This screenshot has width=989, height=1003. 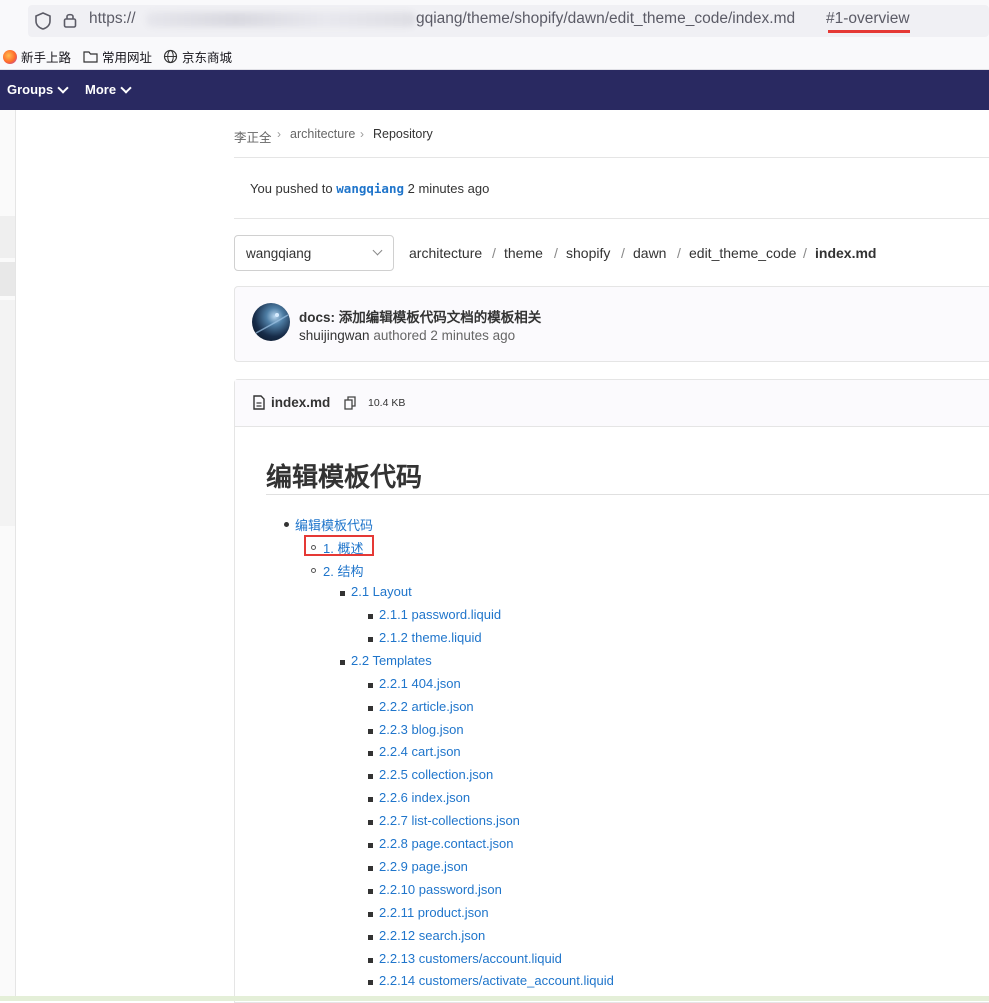 I want to click on bookmark-label: 常用网址, so click(x=127, y=58).